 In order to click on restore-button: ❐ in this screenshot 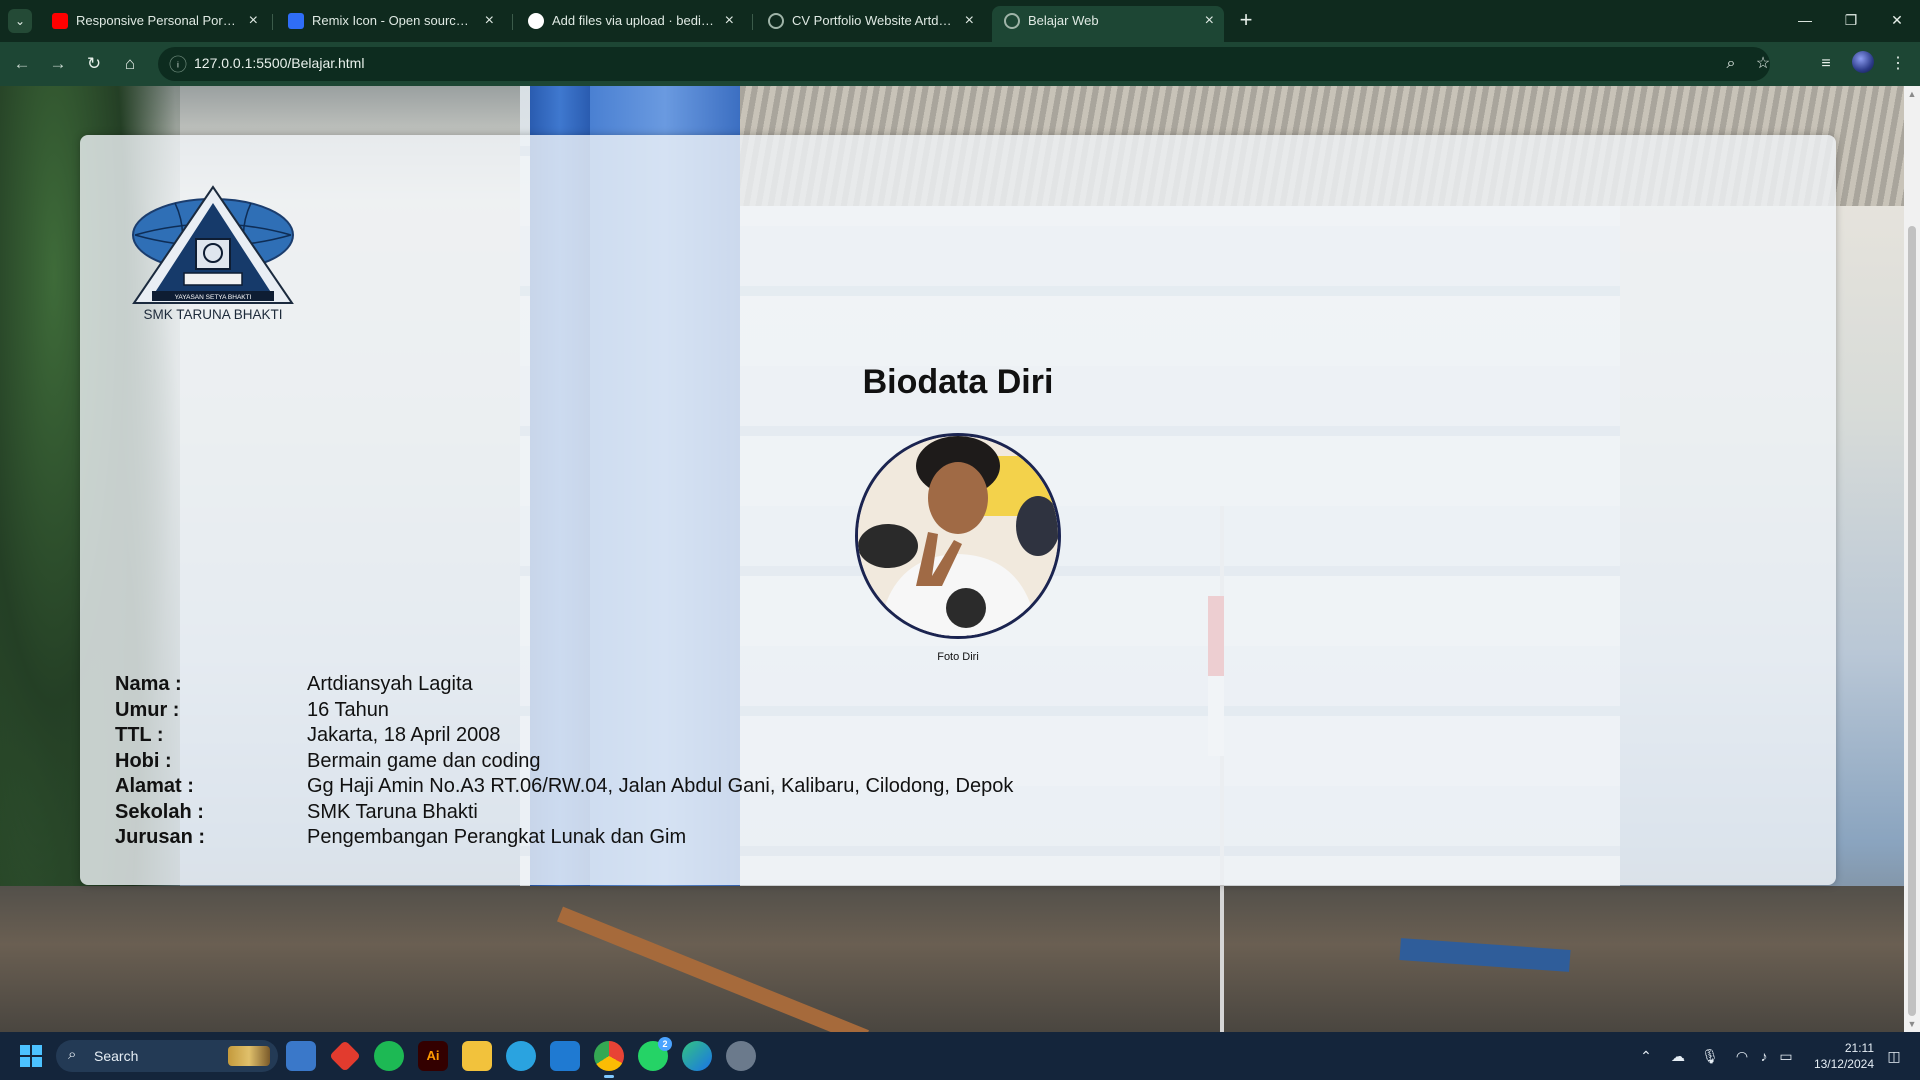, I will do `click(1851, 20)`.